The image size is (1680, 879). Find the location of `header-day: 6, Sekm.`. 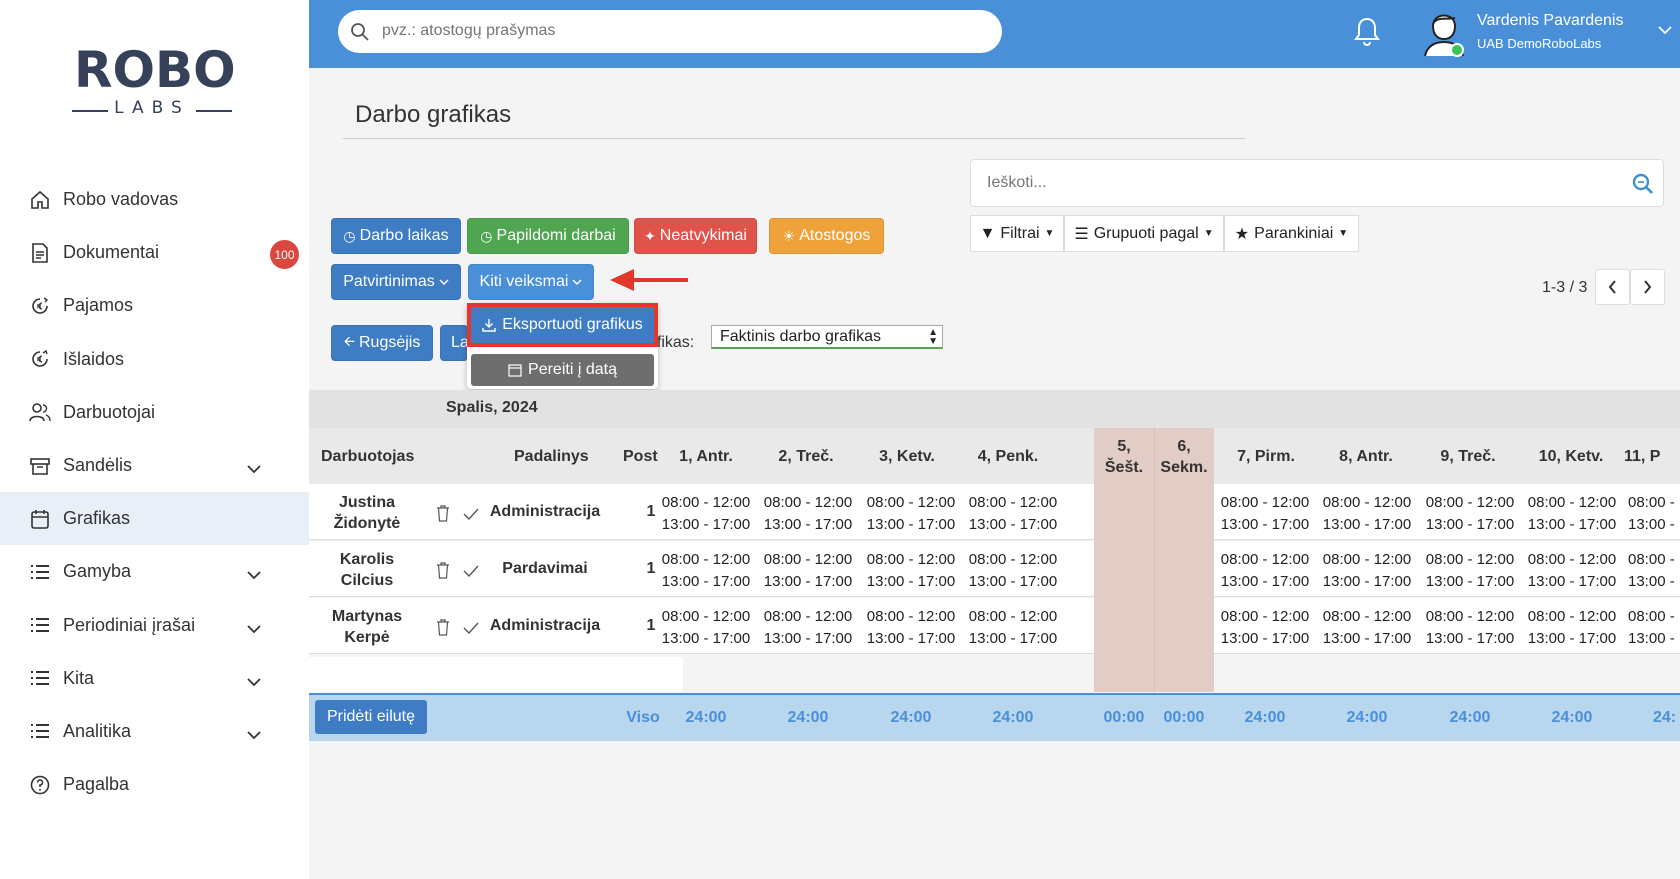

header-day: 6, Sekm. is located at coordinates (1184, 457).